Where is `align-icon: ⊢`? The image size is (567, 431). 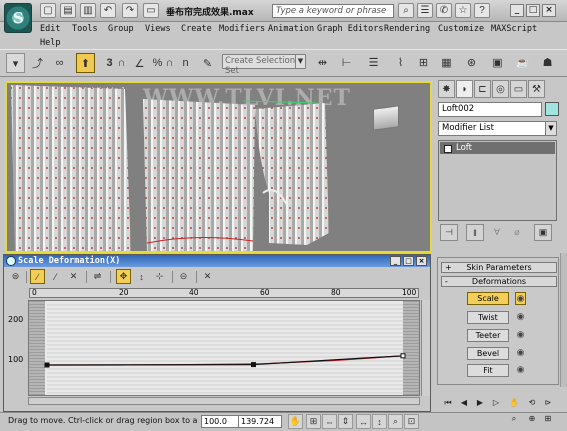
align-icon: ⊢ is located at coordinates (346, 62).